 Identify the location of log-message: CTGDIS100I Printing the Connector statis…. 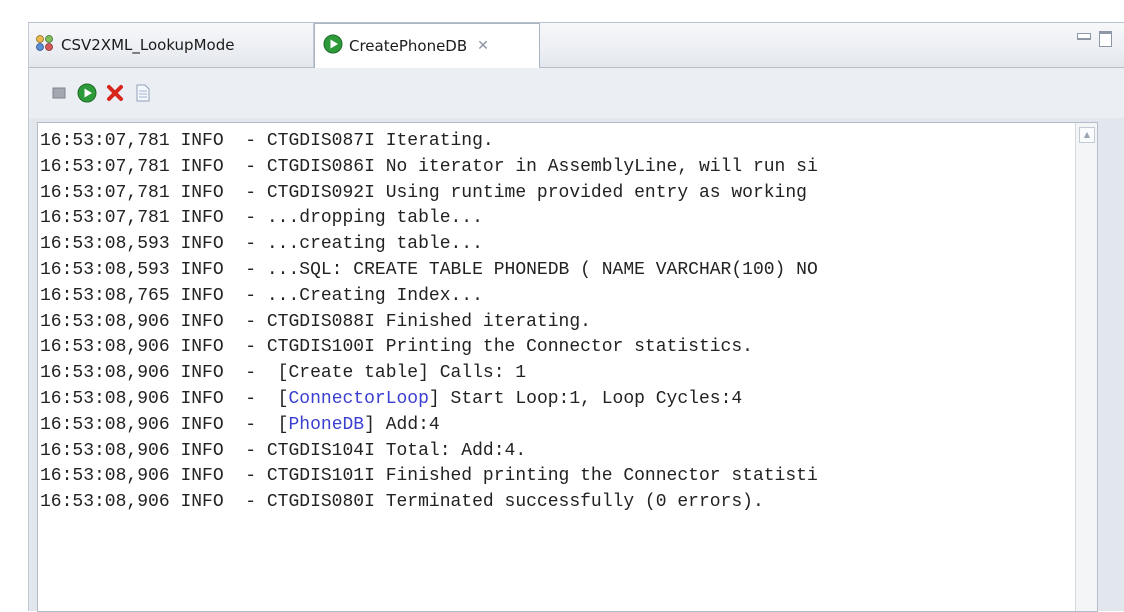
(509, 347).